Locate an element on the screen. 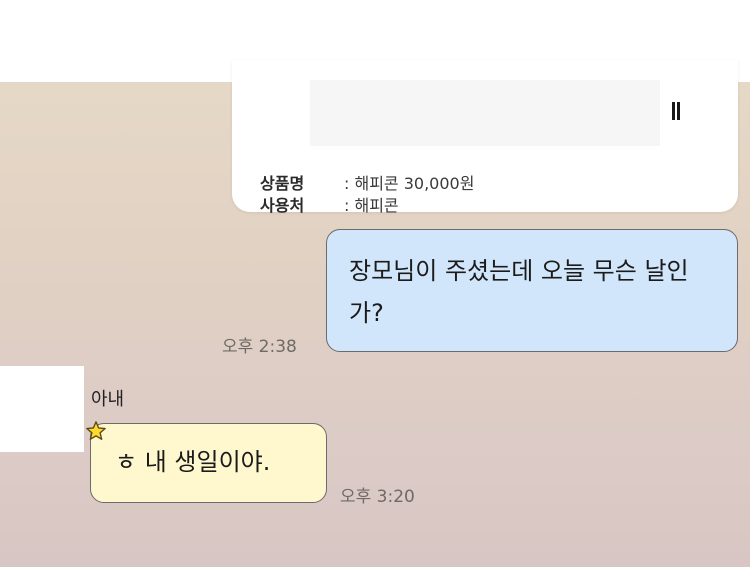 The width and height of the screenshot is (750, 567). my-message-bubble: 장모님이 주셨는데 오늘 무슨 날인가? is located at coordinates (532, 290).